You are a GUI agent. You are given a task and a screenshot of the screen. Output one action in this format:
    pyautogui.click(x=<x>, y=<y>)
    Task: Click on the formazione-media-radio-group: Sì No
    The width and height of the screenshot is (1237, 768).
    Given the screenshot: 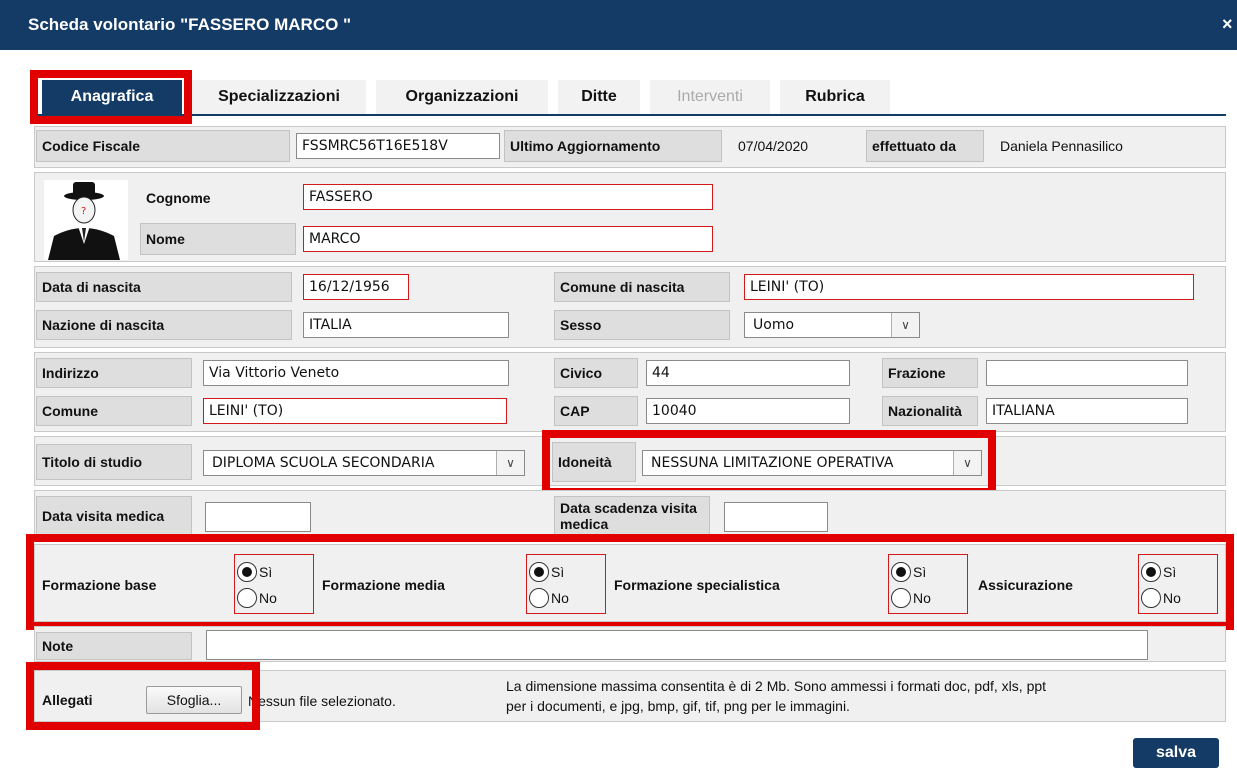 What is the action you would take?
    pyautogui.click(x=566, y=584)
    